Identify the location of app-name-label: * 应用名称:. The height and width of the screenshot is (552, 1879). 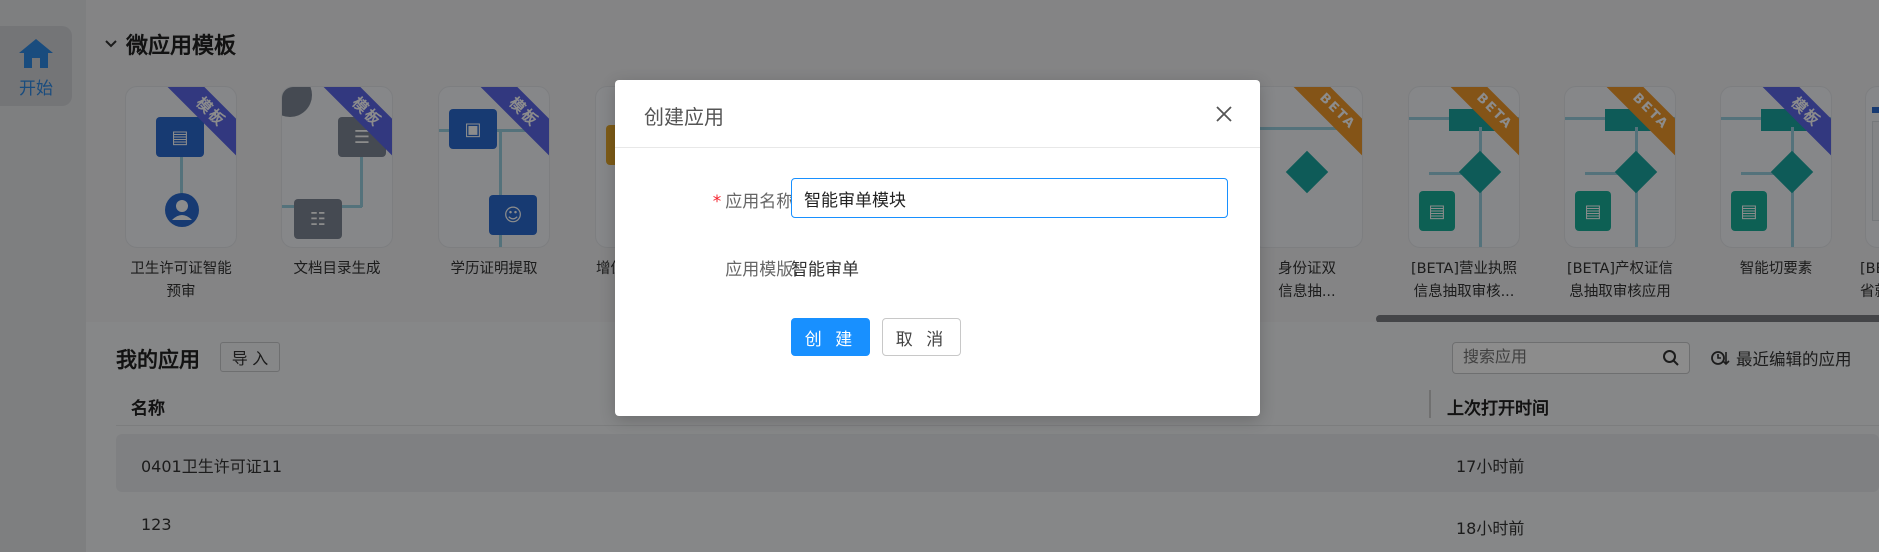
(756, 199).